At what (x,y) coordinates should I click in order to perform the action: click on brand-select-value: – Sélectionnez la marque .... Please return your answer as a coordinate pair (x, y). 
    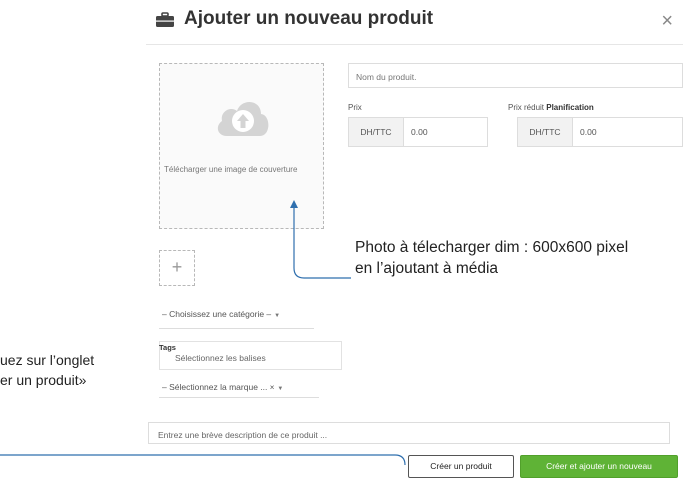
    Looking at the image, I should click on (215, 387).